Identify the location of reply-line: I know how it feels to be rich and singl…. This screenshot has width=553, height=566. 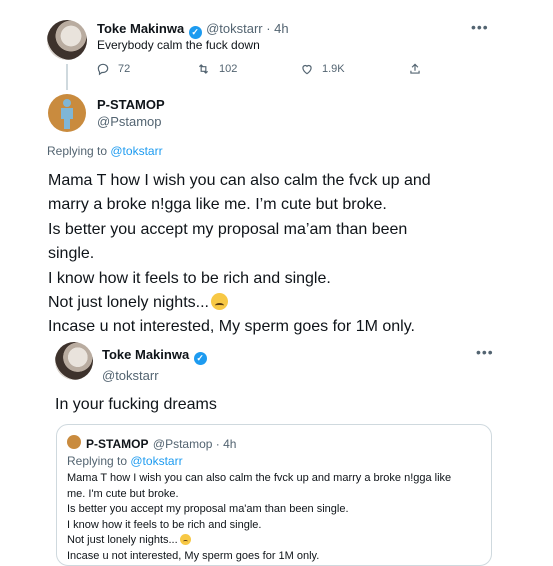
(189, 278).